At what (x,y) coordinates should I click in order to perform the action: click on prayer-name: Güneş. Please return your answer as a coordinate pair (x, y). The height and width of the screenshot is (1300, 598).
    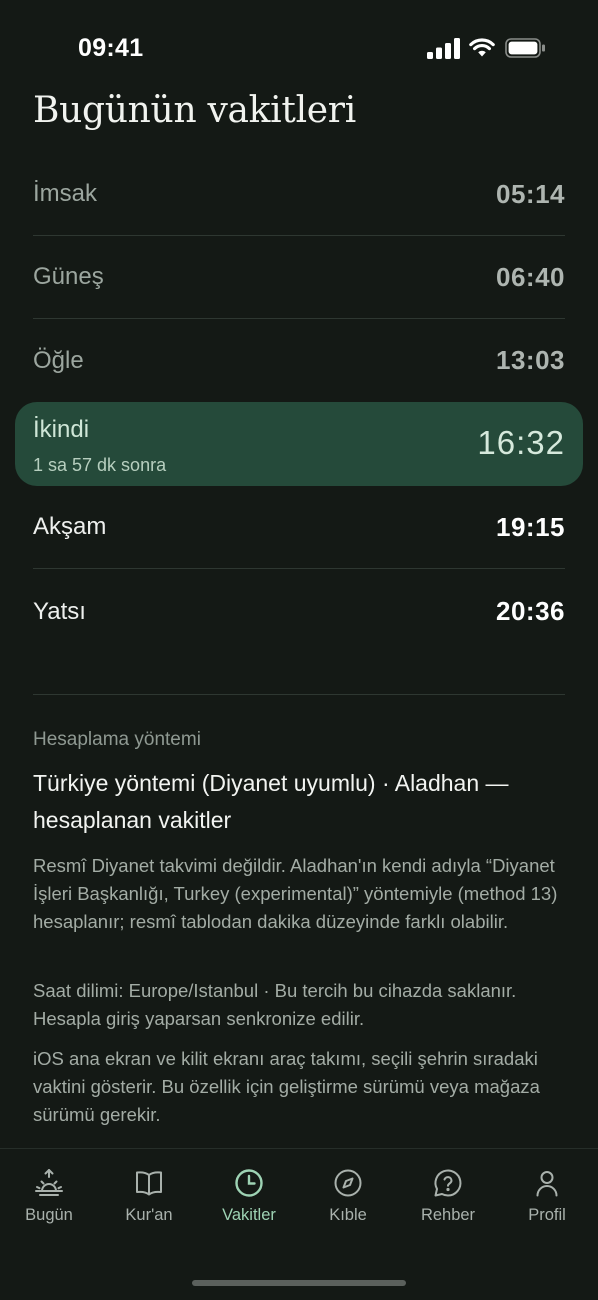
    Looking at the image, I should click on (68, 276).